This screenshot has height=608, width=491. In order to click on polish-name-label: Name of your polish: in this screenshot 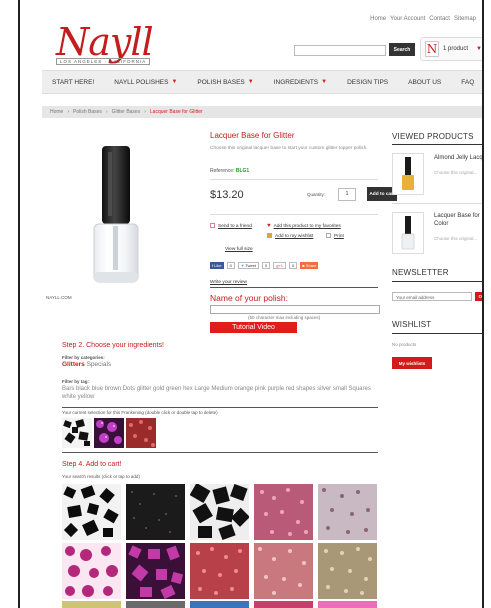, I will do `click(249, 298)`.